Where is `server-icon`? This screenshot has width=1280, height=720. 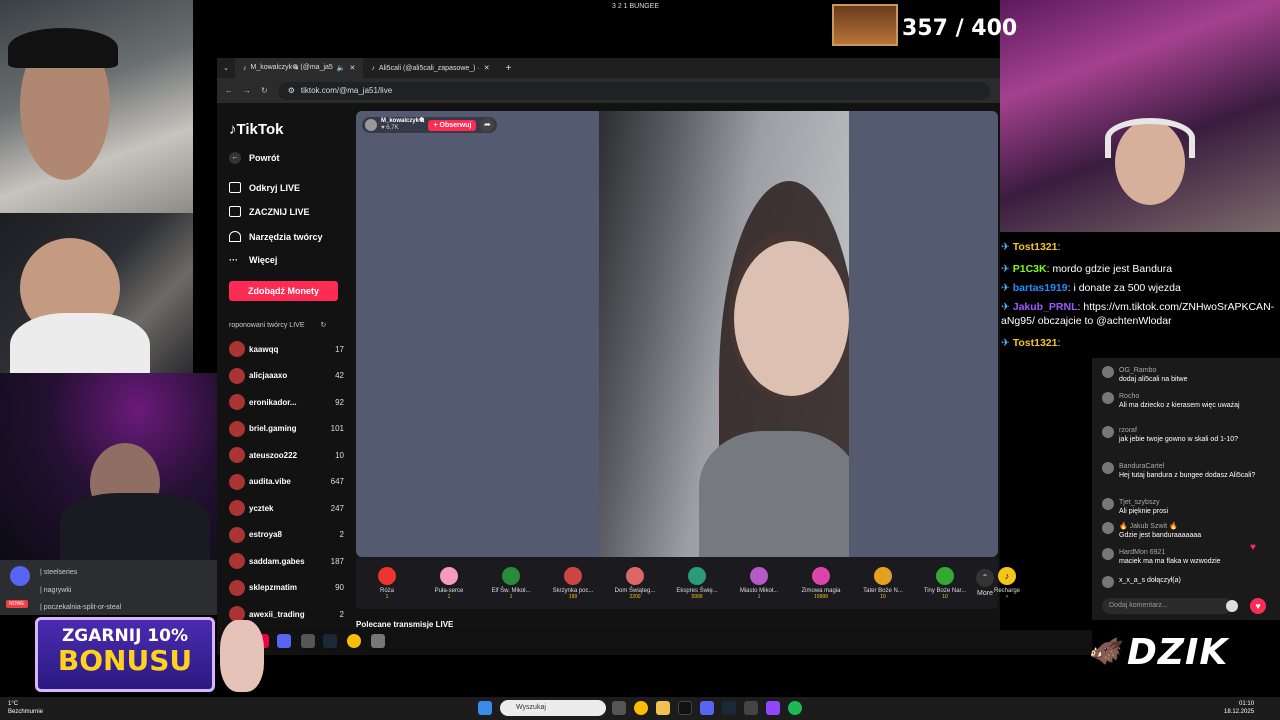
server-icon is located at coordinates (20, 576).